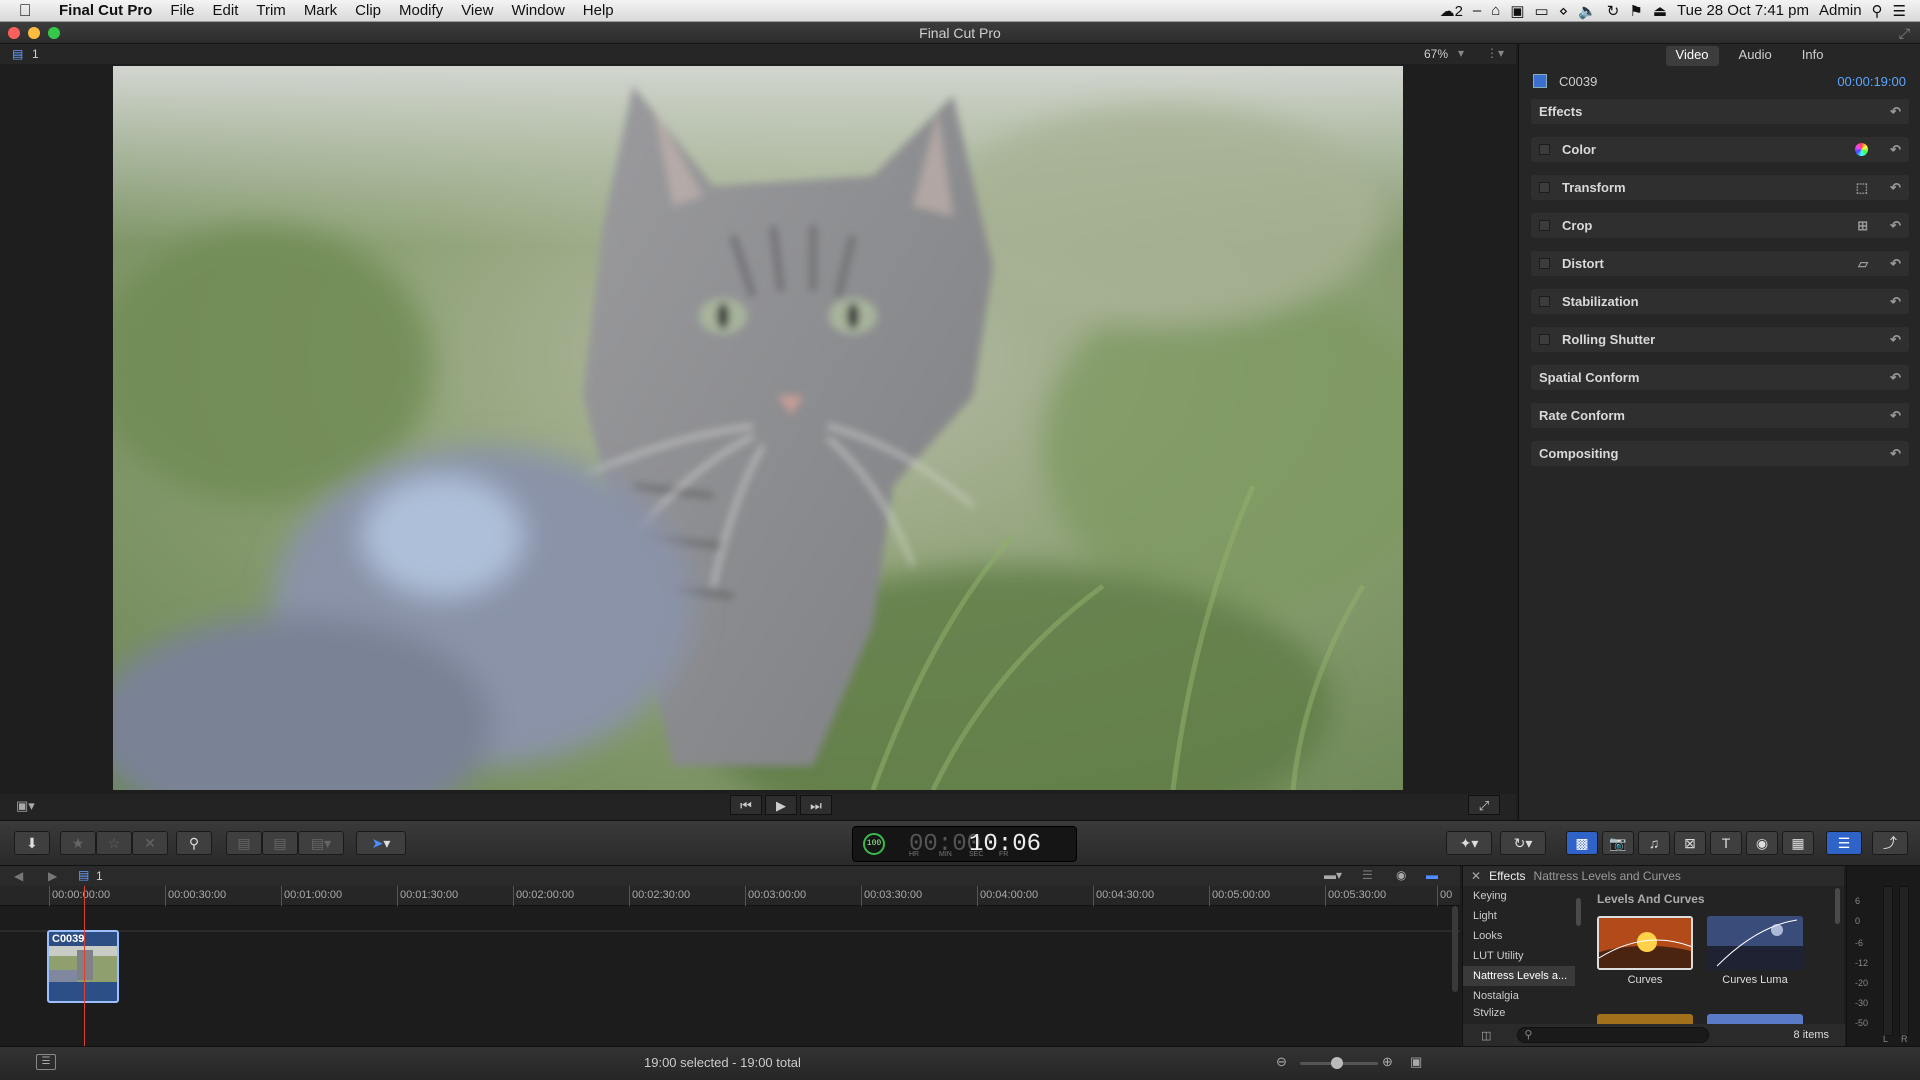 This screenshot has width=1920, height=1080. I want to click on forward-icon: ▶, so click(52, 876).